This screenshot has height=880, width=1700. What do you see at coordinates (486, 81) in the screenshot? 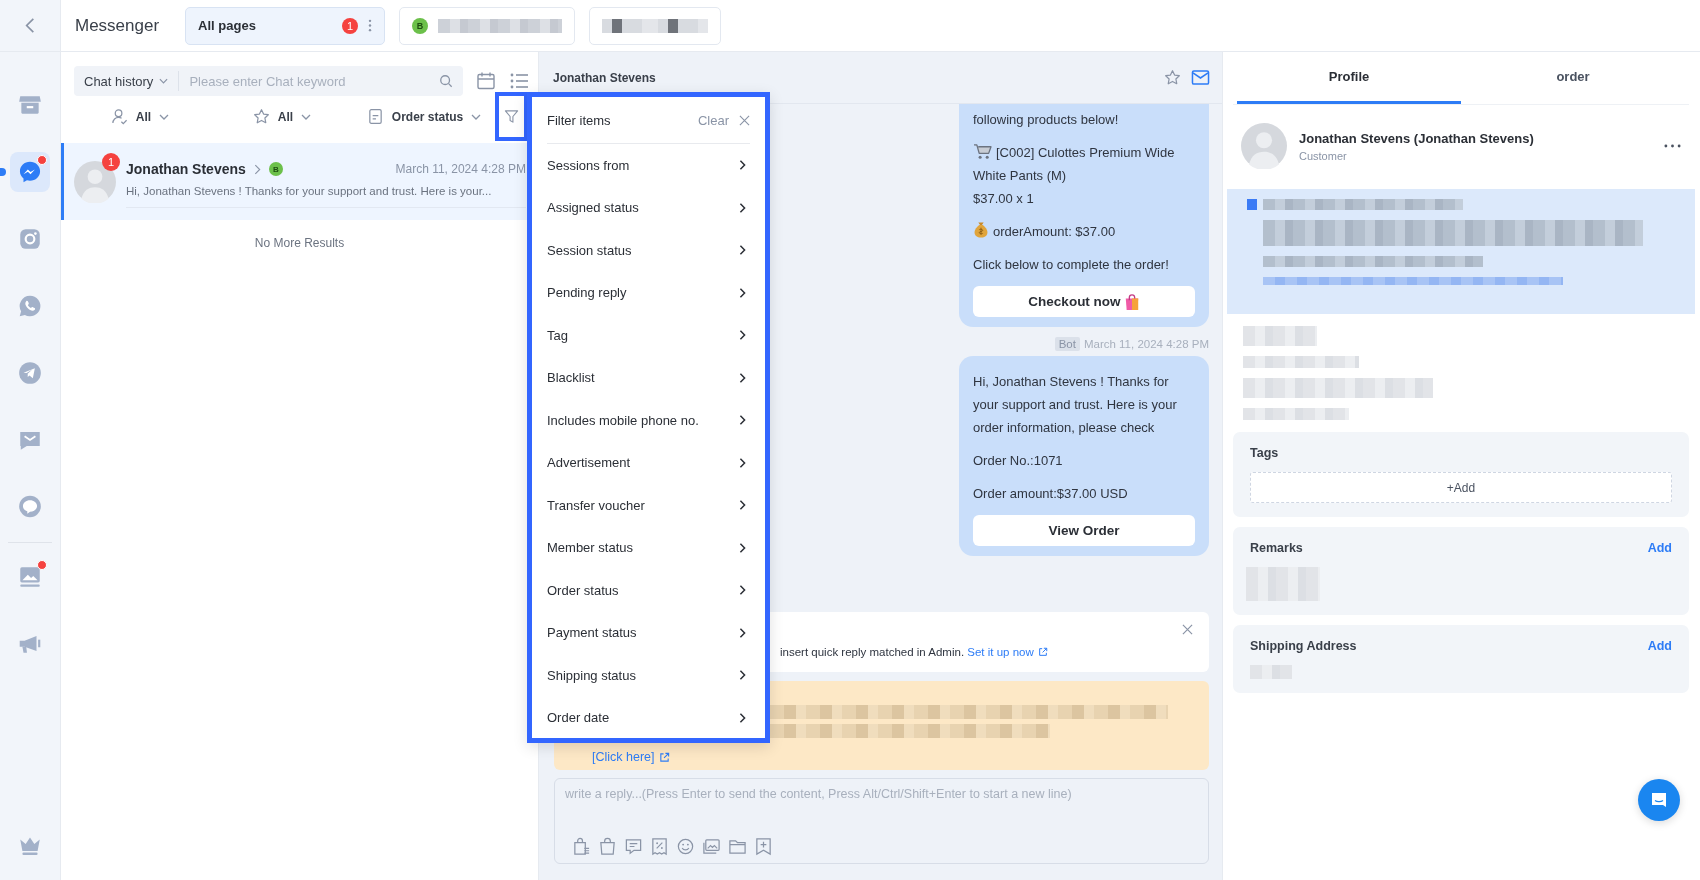
I see `calendar-icon` at bounding box center [486, 81].